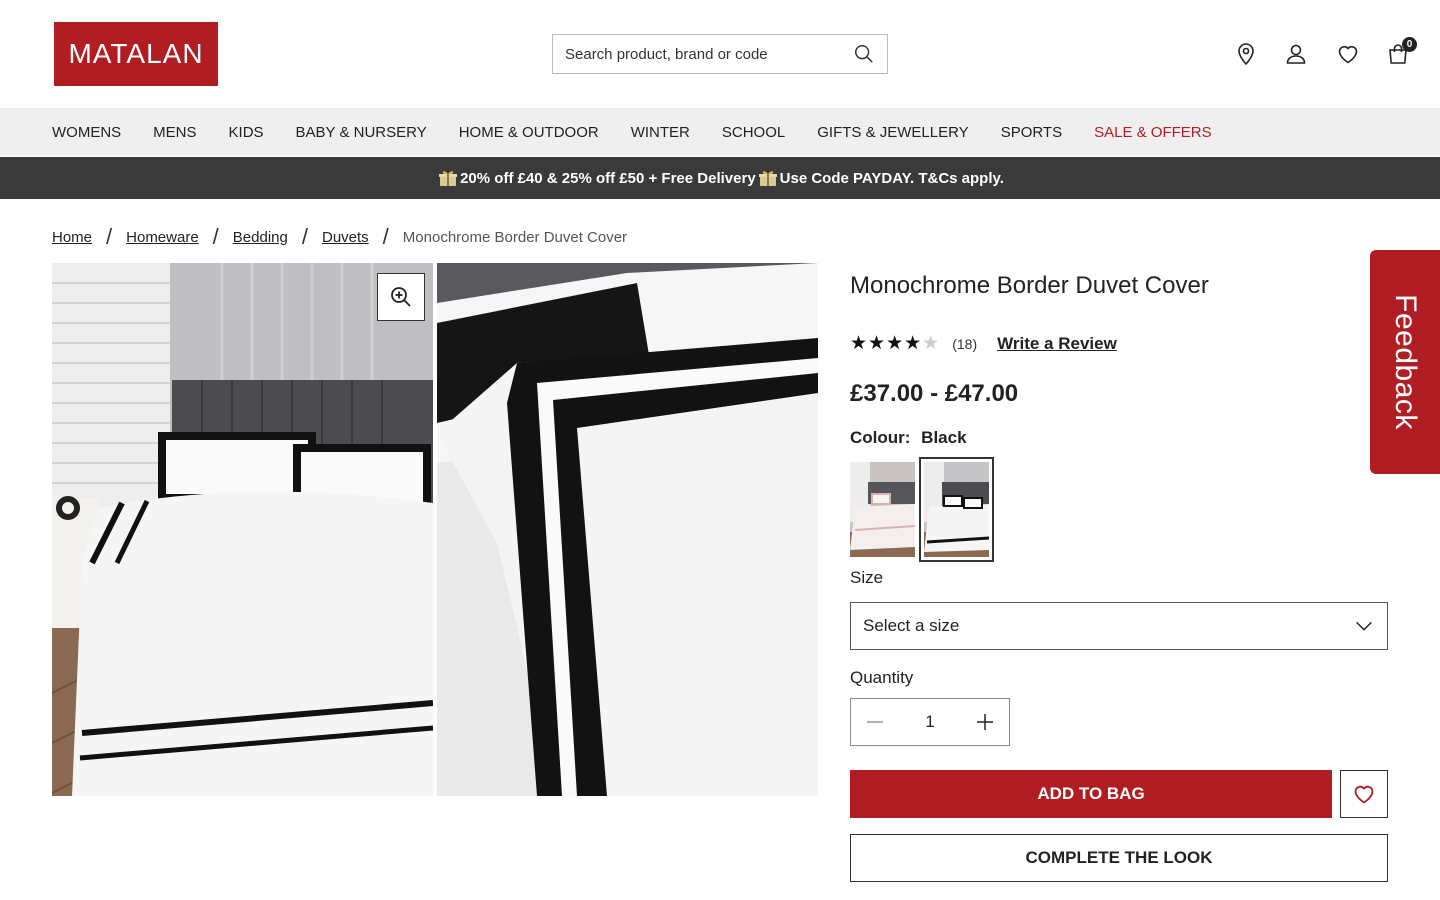 The image size is (1440, 900). I want to click on quantity-value: 1, so click(930, 722).